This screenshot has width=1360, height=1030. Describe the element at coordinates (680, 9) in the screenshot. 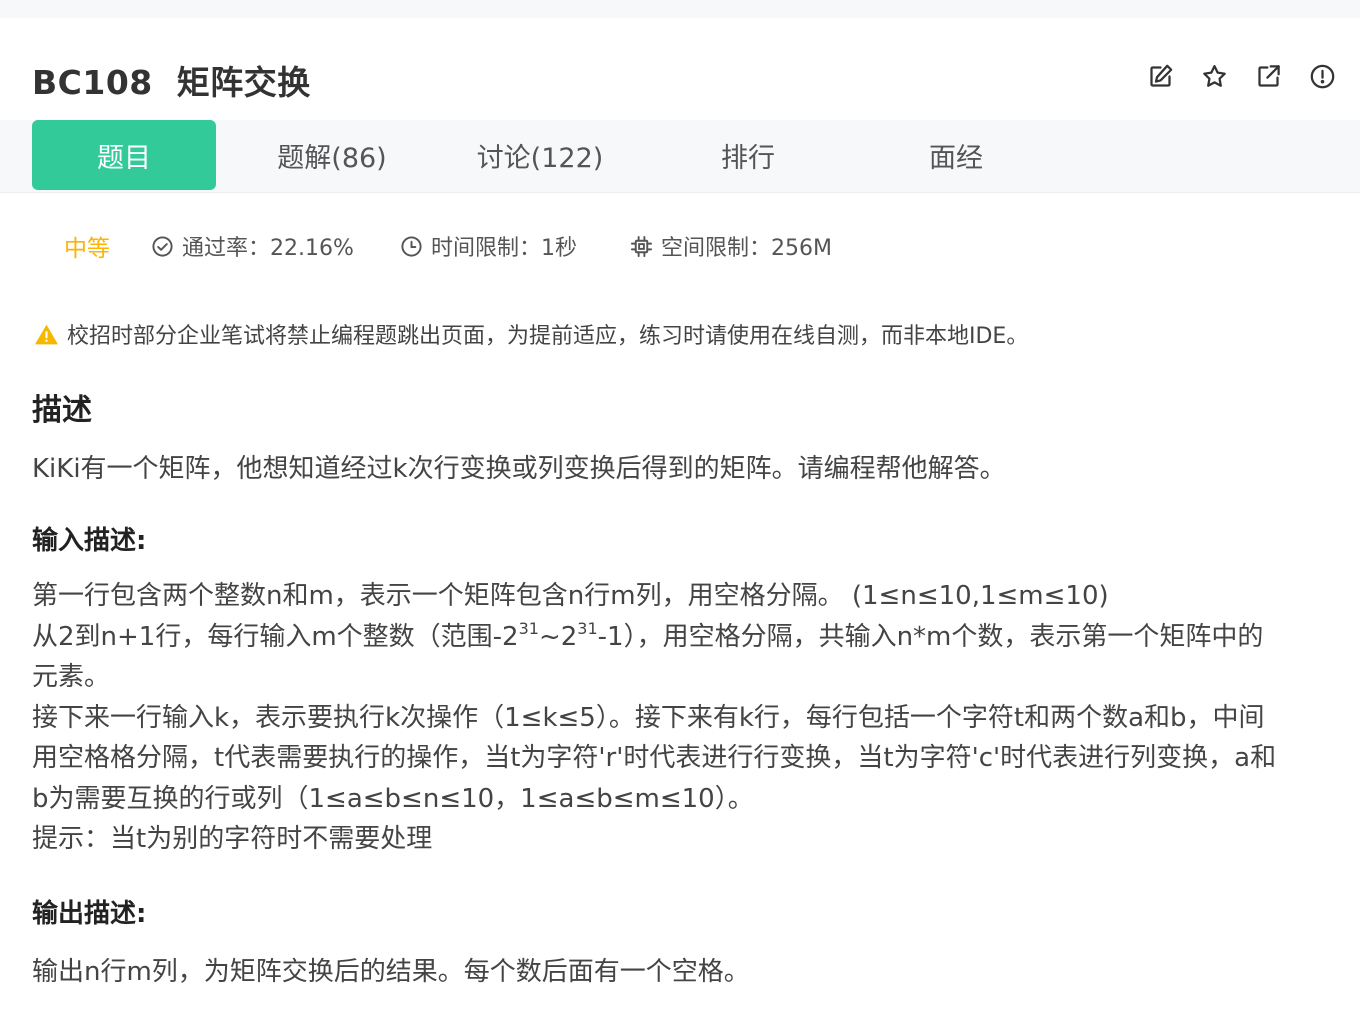

I see `top-strip` at that location.